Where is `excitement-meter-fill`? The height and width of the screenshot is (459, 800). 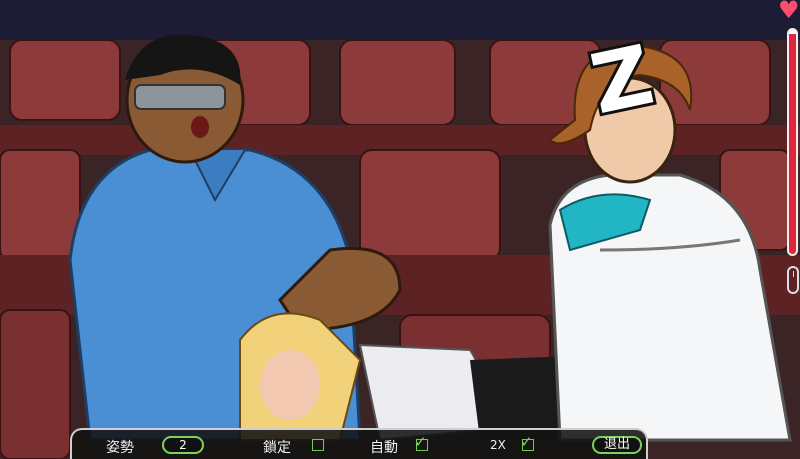
excitement-meter-fill is located at coordinates (792, 144).